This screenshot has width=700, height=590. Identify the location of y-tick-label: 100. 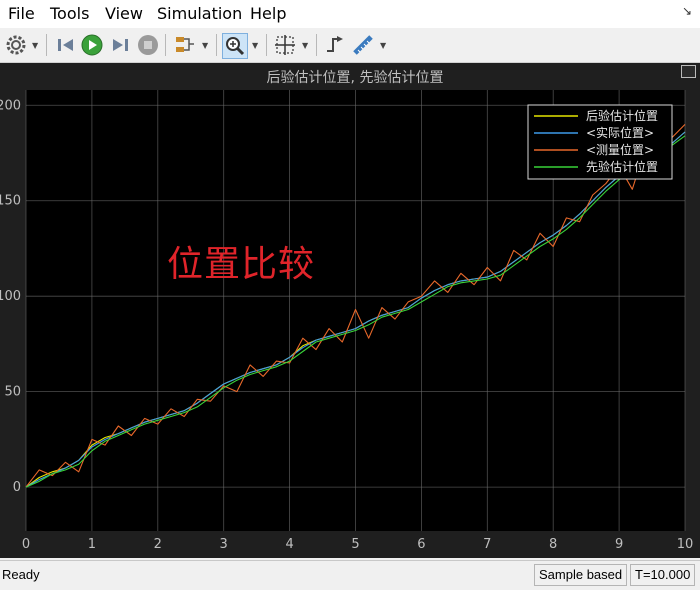
(10, 296).